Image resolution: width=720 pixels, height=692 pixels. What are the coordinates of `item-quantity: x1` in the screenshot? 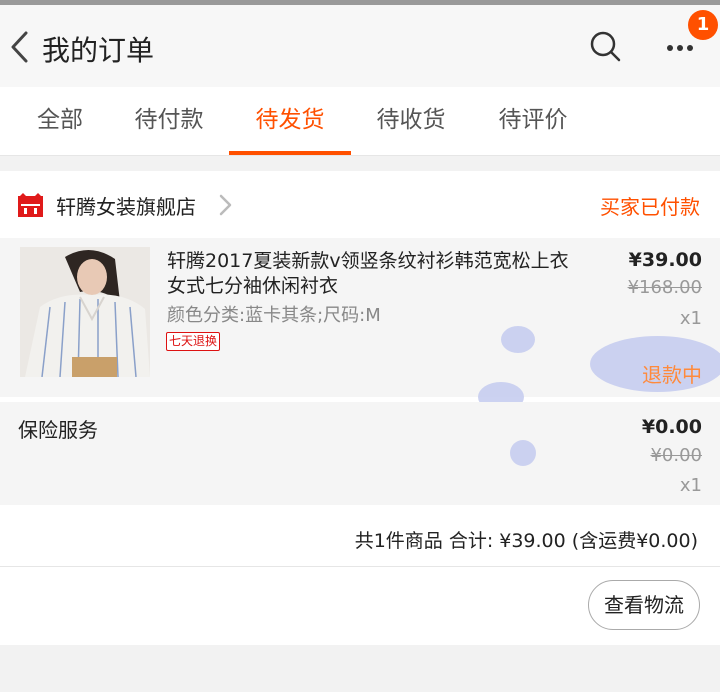 It's located at (690, 318).